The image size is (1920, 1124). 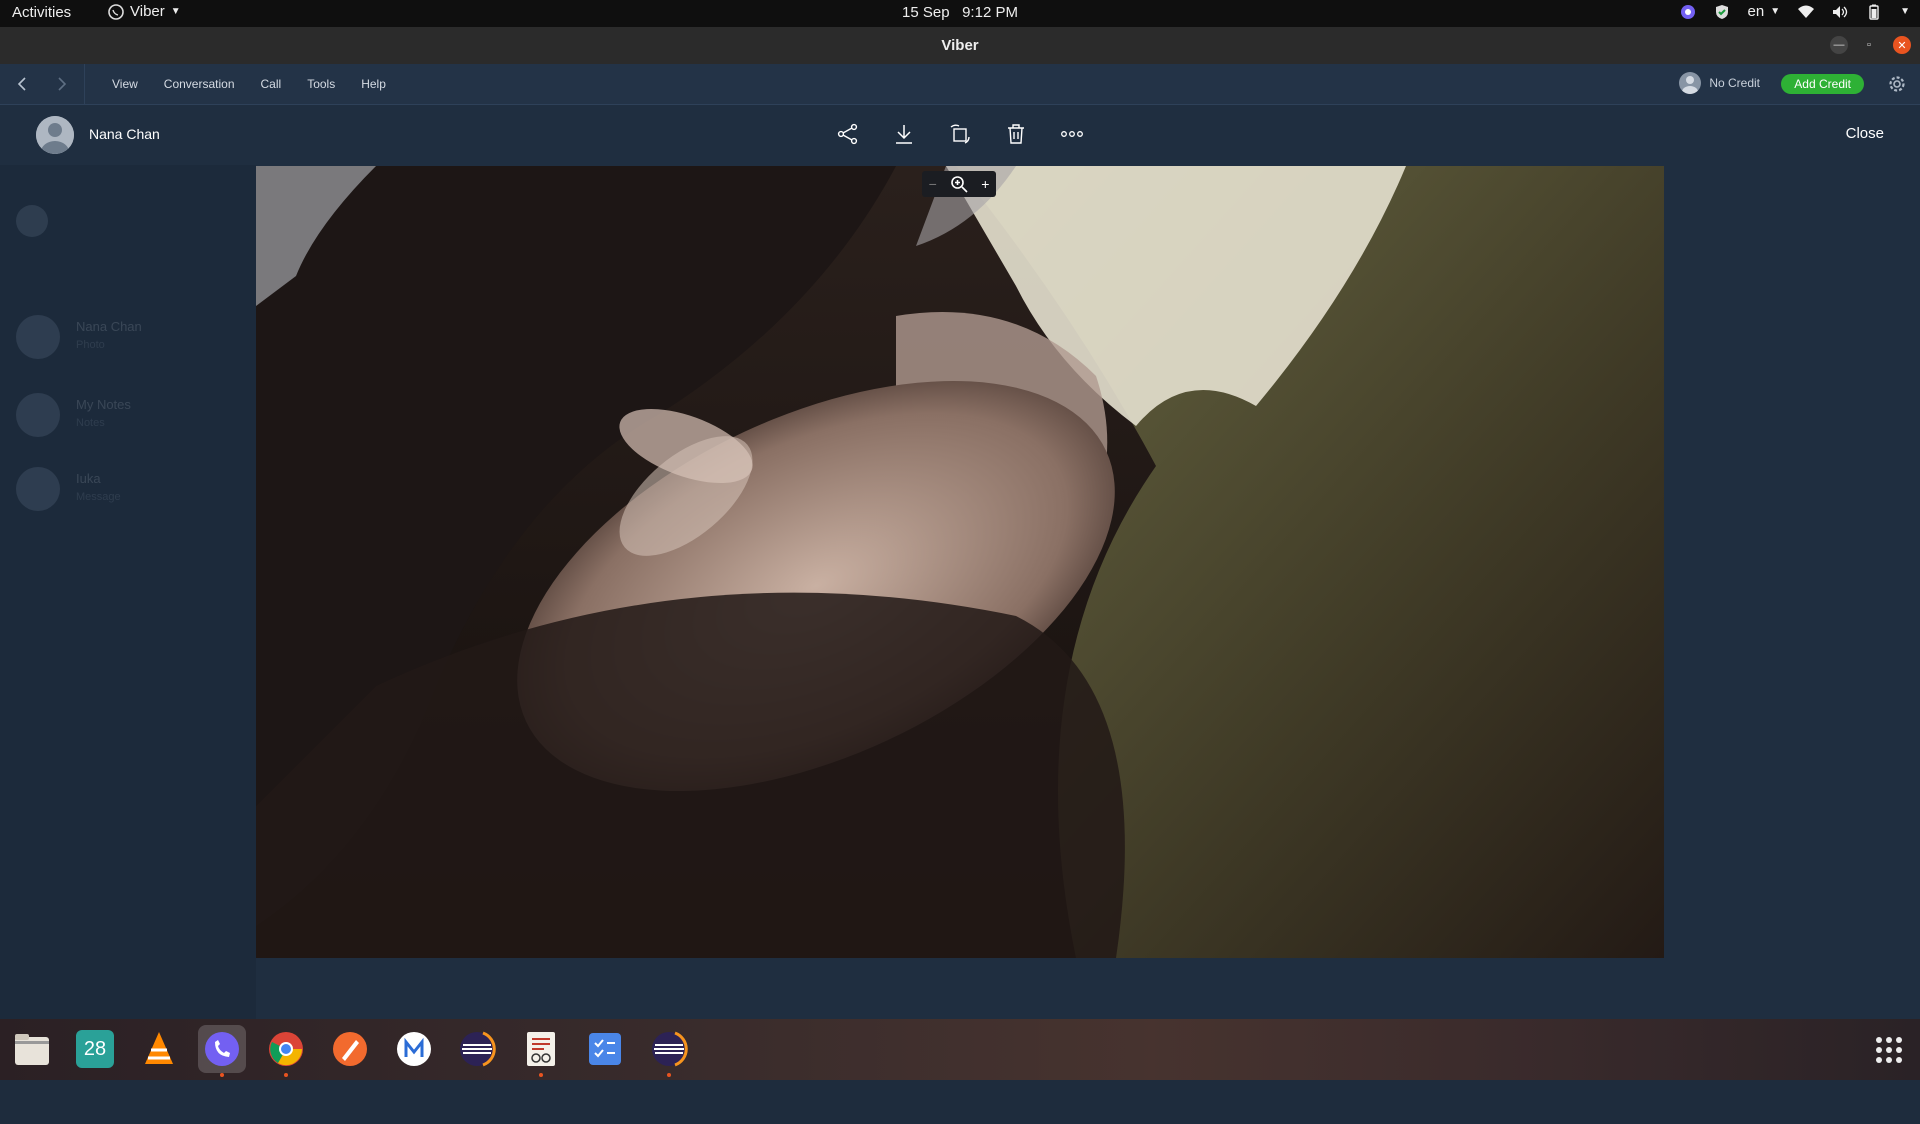 I want to click on download-button, so click(x=904, y=134).